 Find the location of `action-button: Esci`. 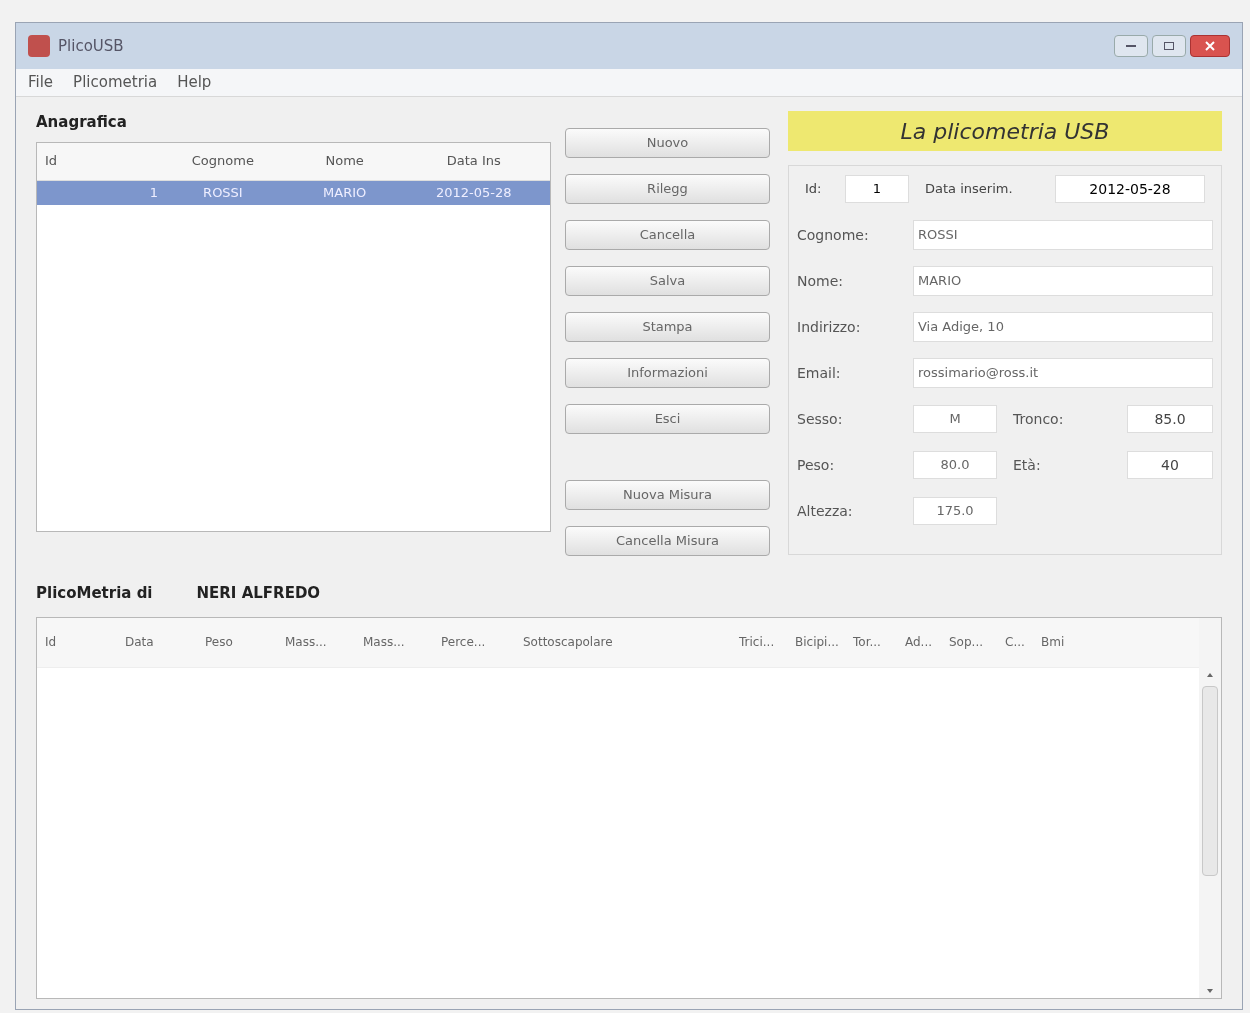

action-button: Esci is located at coordinates (667, 419).